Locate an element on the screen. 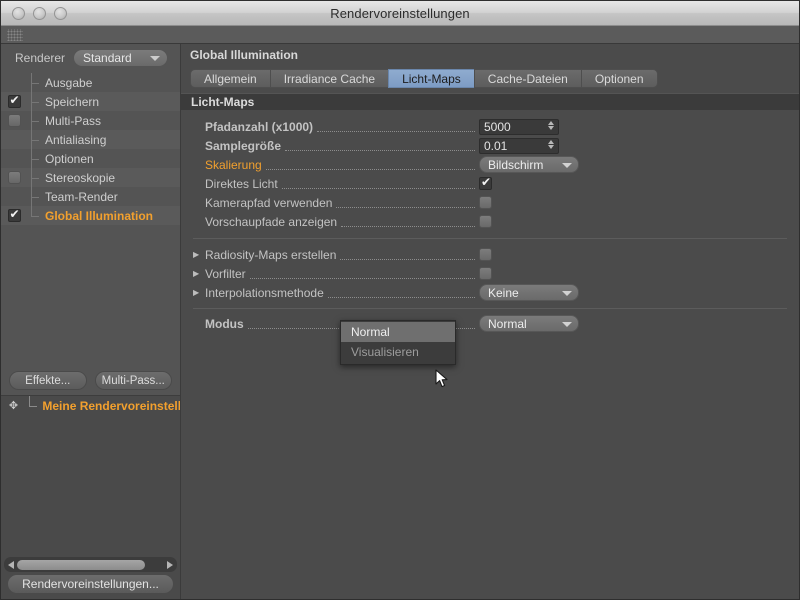 This screenshot has height=600, width=800. tab-optionen: Optionen is located at coordinates (619, 78).